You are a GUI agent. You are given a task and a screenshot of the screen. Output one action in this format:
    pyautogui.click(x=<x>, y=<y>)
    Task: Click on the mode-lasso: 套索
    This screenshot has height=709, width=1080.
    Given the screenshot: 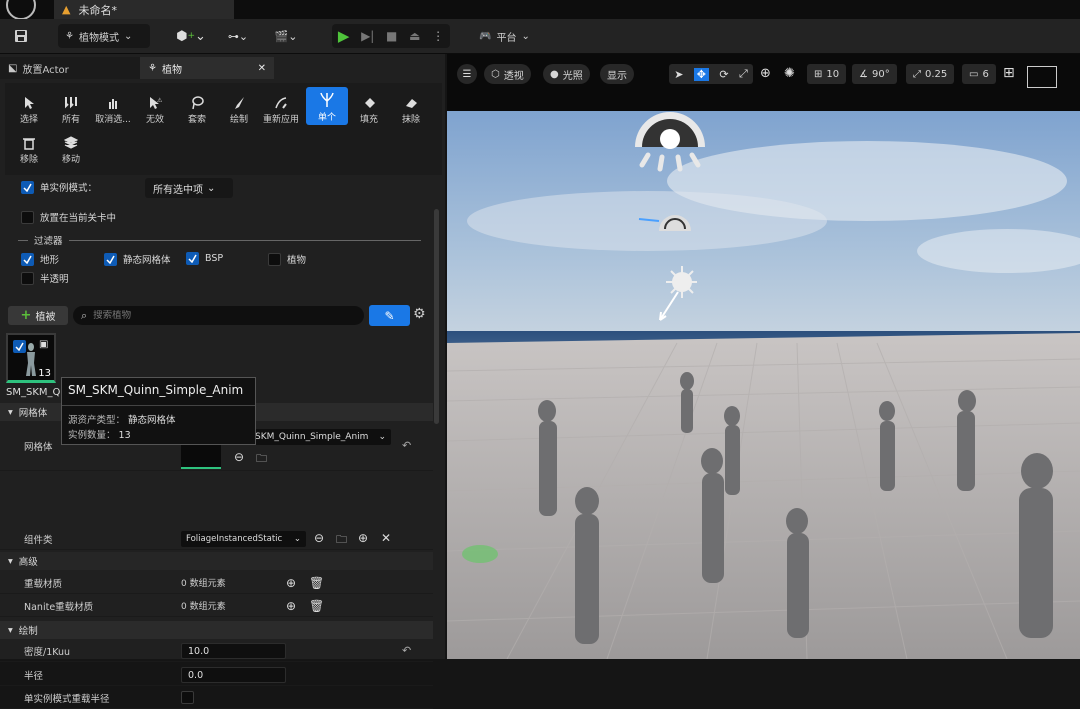 What is the action you would take?
    pyautogui.click(x=197, y=109)
    